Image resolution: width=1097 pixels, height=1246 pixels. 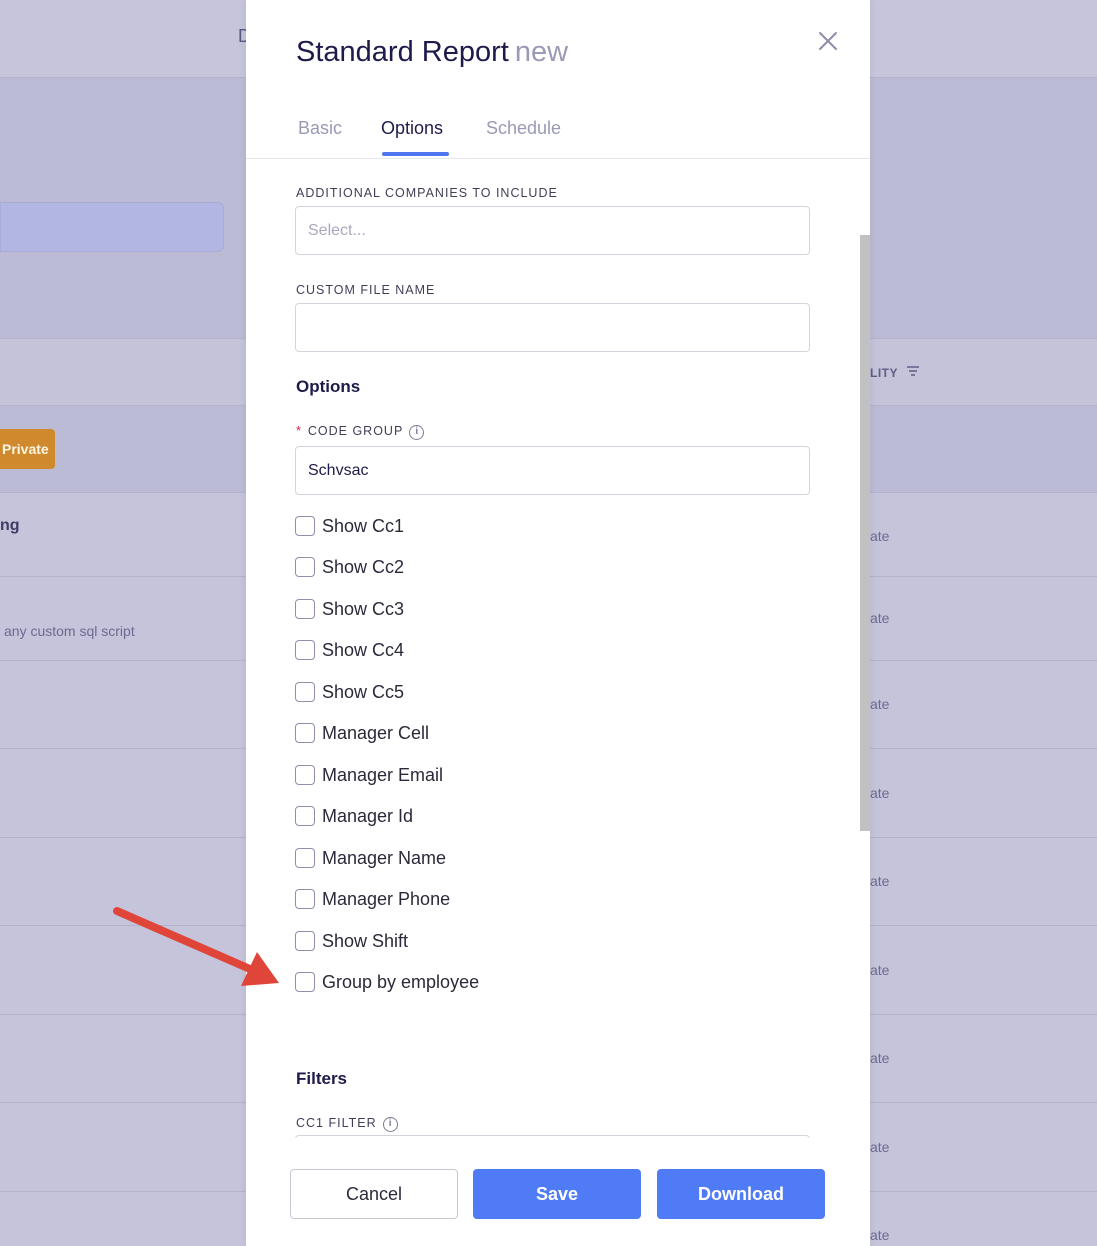 I want to click on modal-tabs: Basic Options Schedule, so click(x=558, y=134).